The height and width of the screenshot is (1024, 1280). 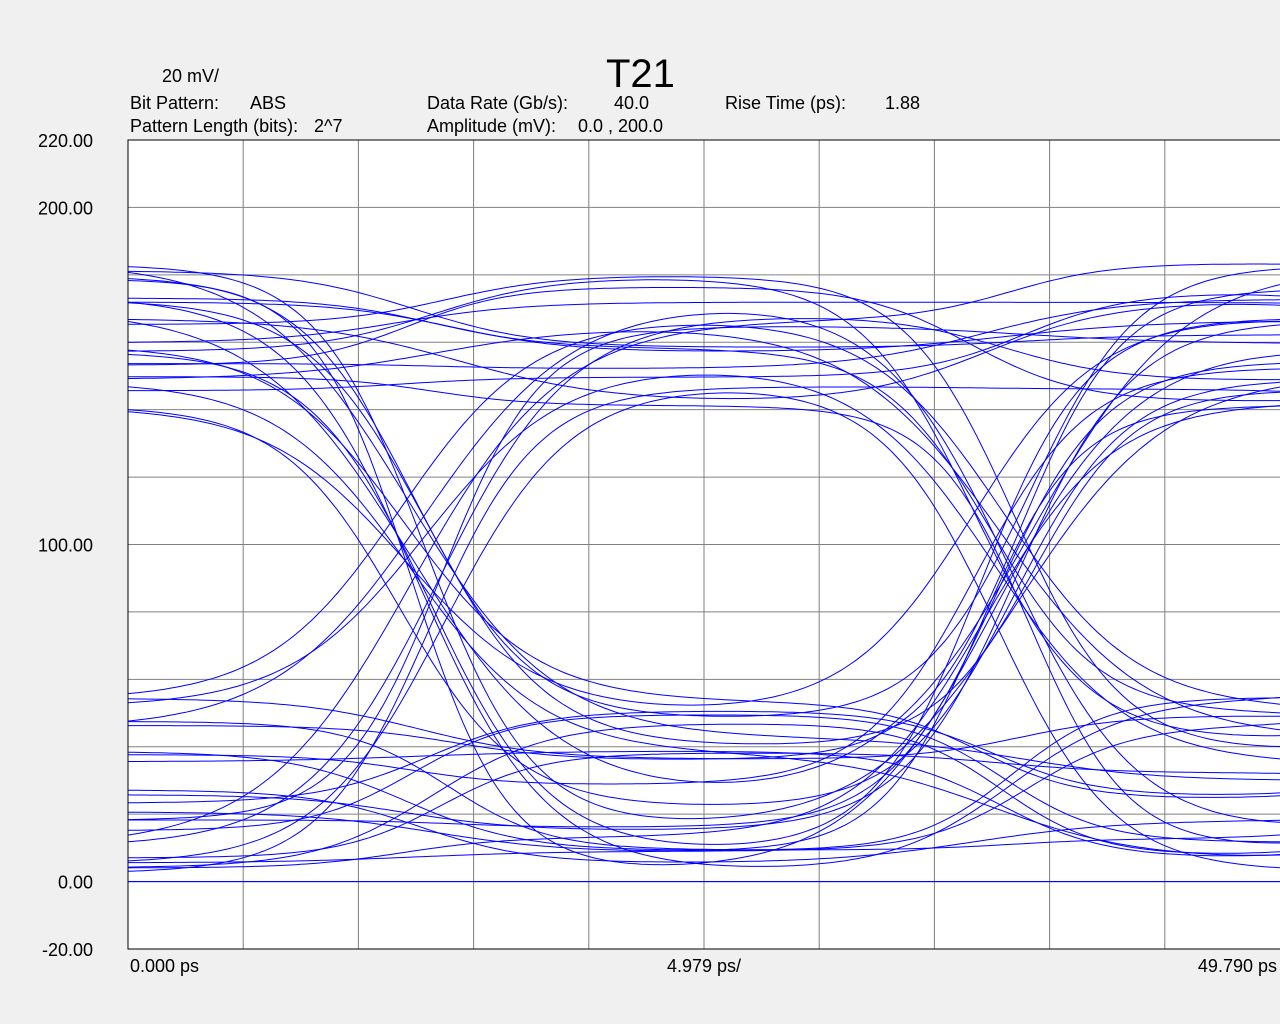 What do you see at coordinates (75, 883) in the screenshot?
I see `y-tick-label: 0.00` at bounding box center [75, 883].